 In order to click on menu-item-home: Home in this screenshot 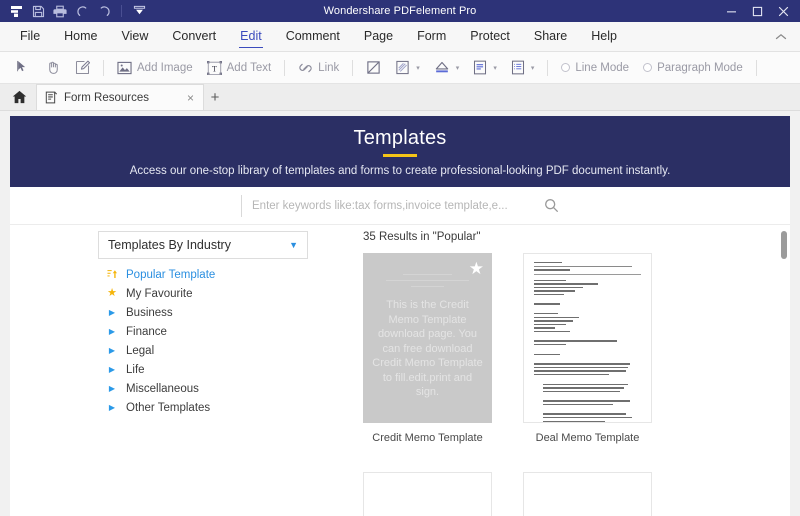, I will do `click(80, 37)`.